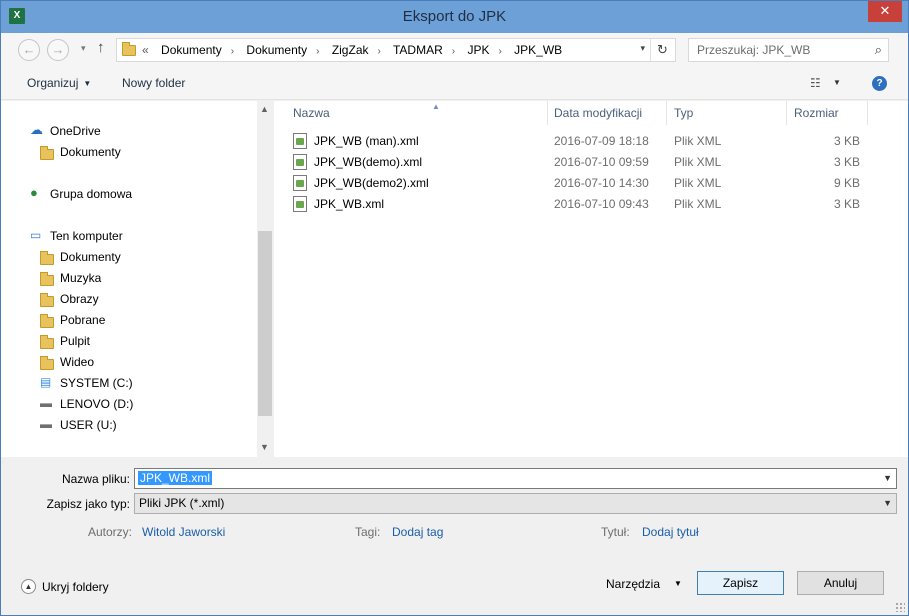  What do you see at coordinates (59, 83) in the screenshot?
I see `organize-button: Organizuj ▼` at bounding box center [59, 83].